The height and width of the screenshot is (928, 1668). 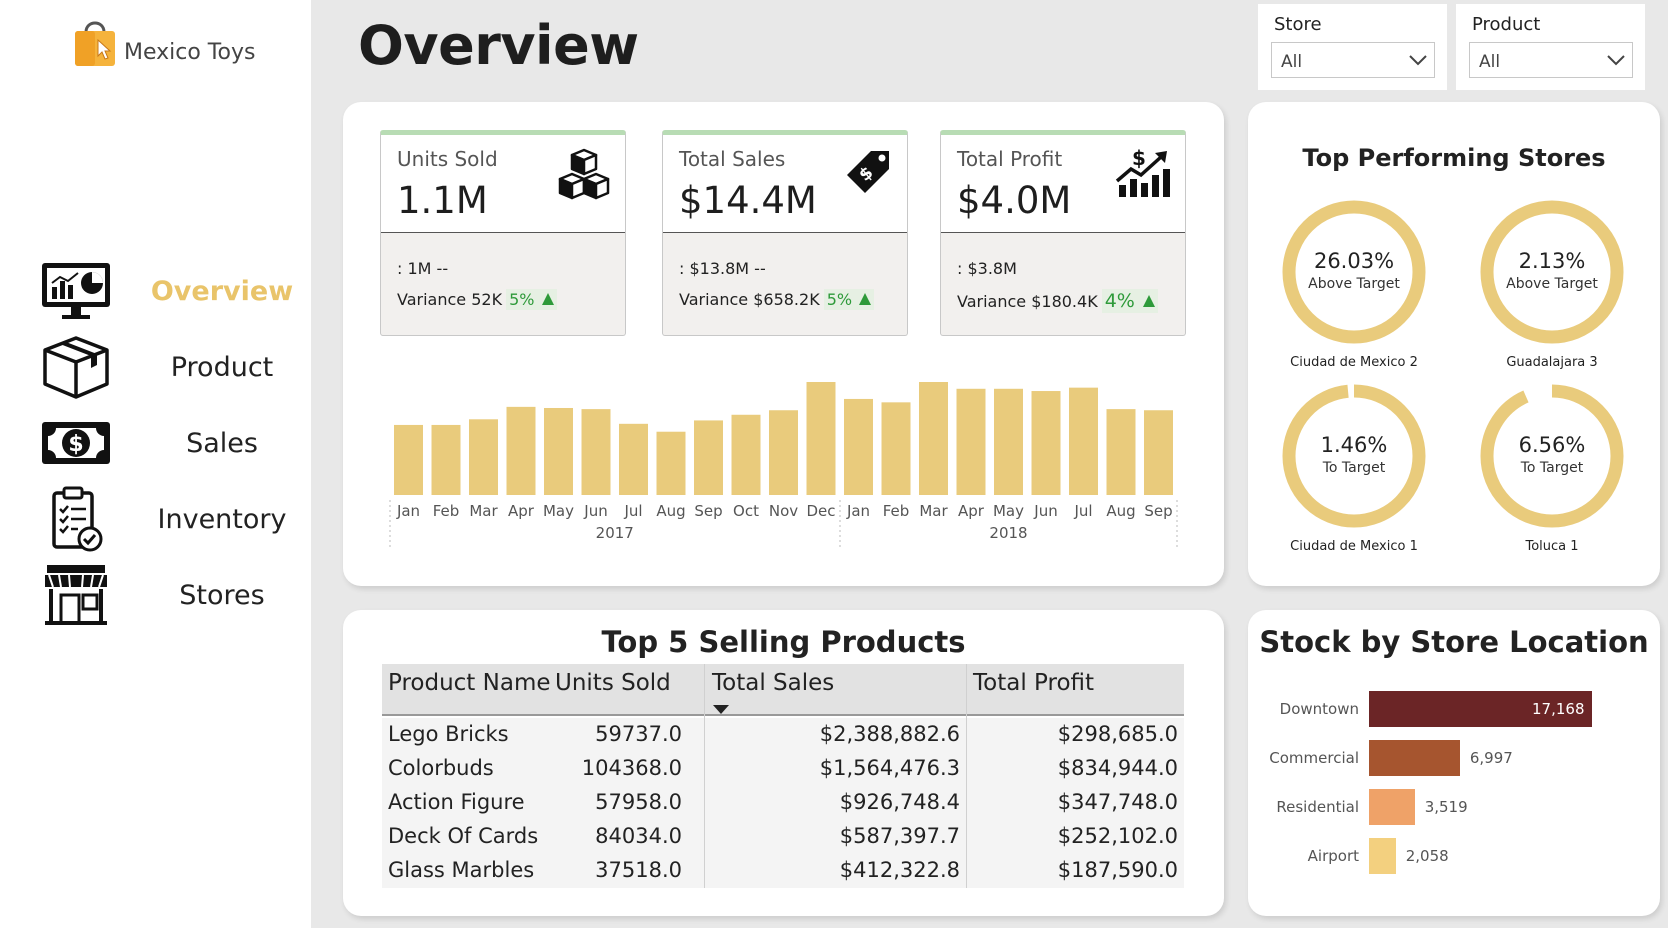 What do you see at coordinates (1490, 62) in the screenshot?
I see `product-filter-value: All` at bounding box center [1490, 62].